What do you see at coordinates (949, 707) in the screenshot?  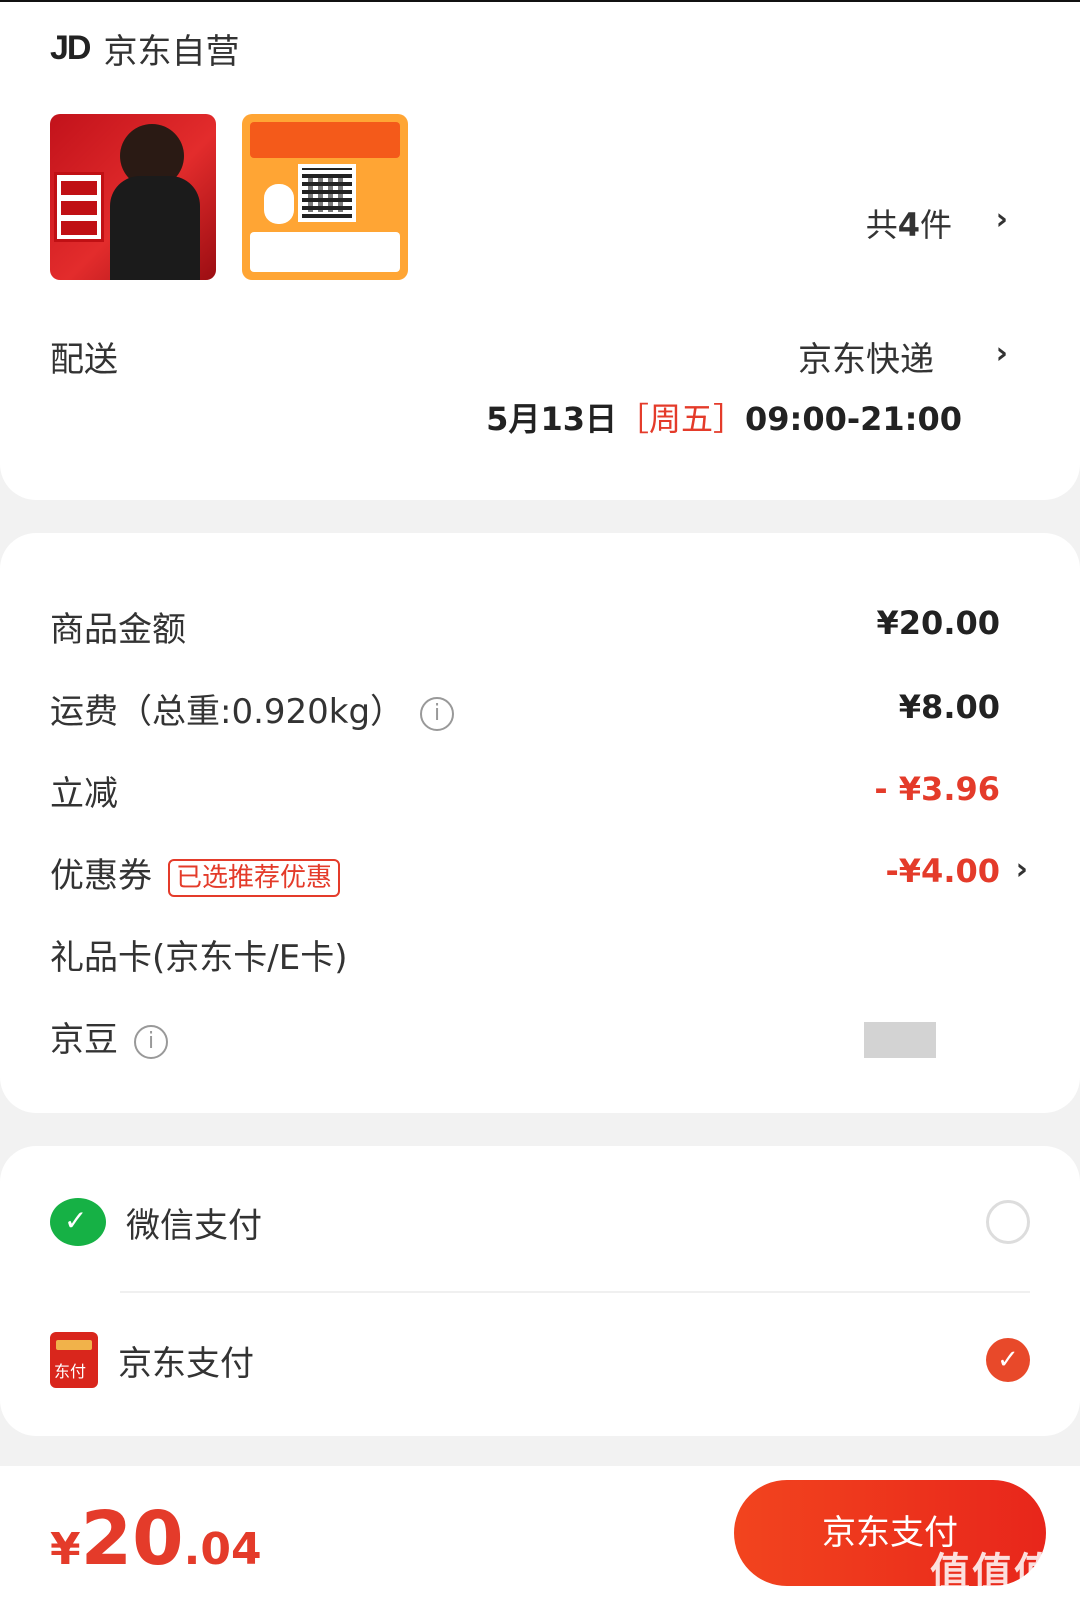 I see `shipping-fee-value: ¥8.00` at bounding box center [949, 707].